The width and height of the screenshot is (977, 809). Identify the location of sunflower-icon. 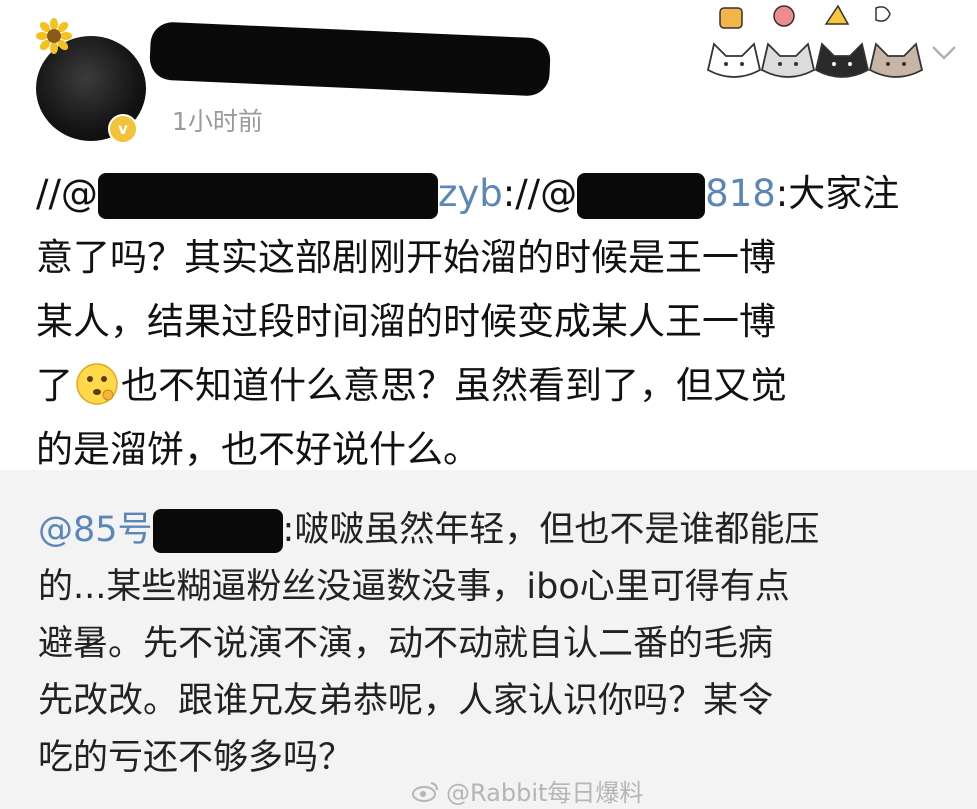
(54, 36).